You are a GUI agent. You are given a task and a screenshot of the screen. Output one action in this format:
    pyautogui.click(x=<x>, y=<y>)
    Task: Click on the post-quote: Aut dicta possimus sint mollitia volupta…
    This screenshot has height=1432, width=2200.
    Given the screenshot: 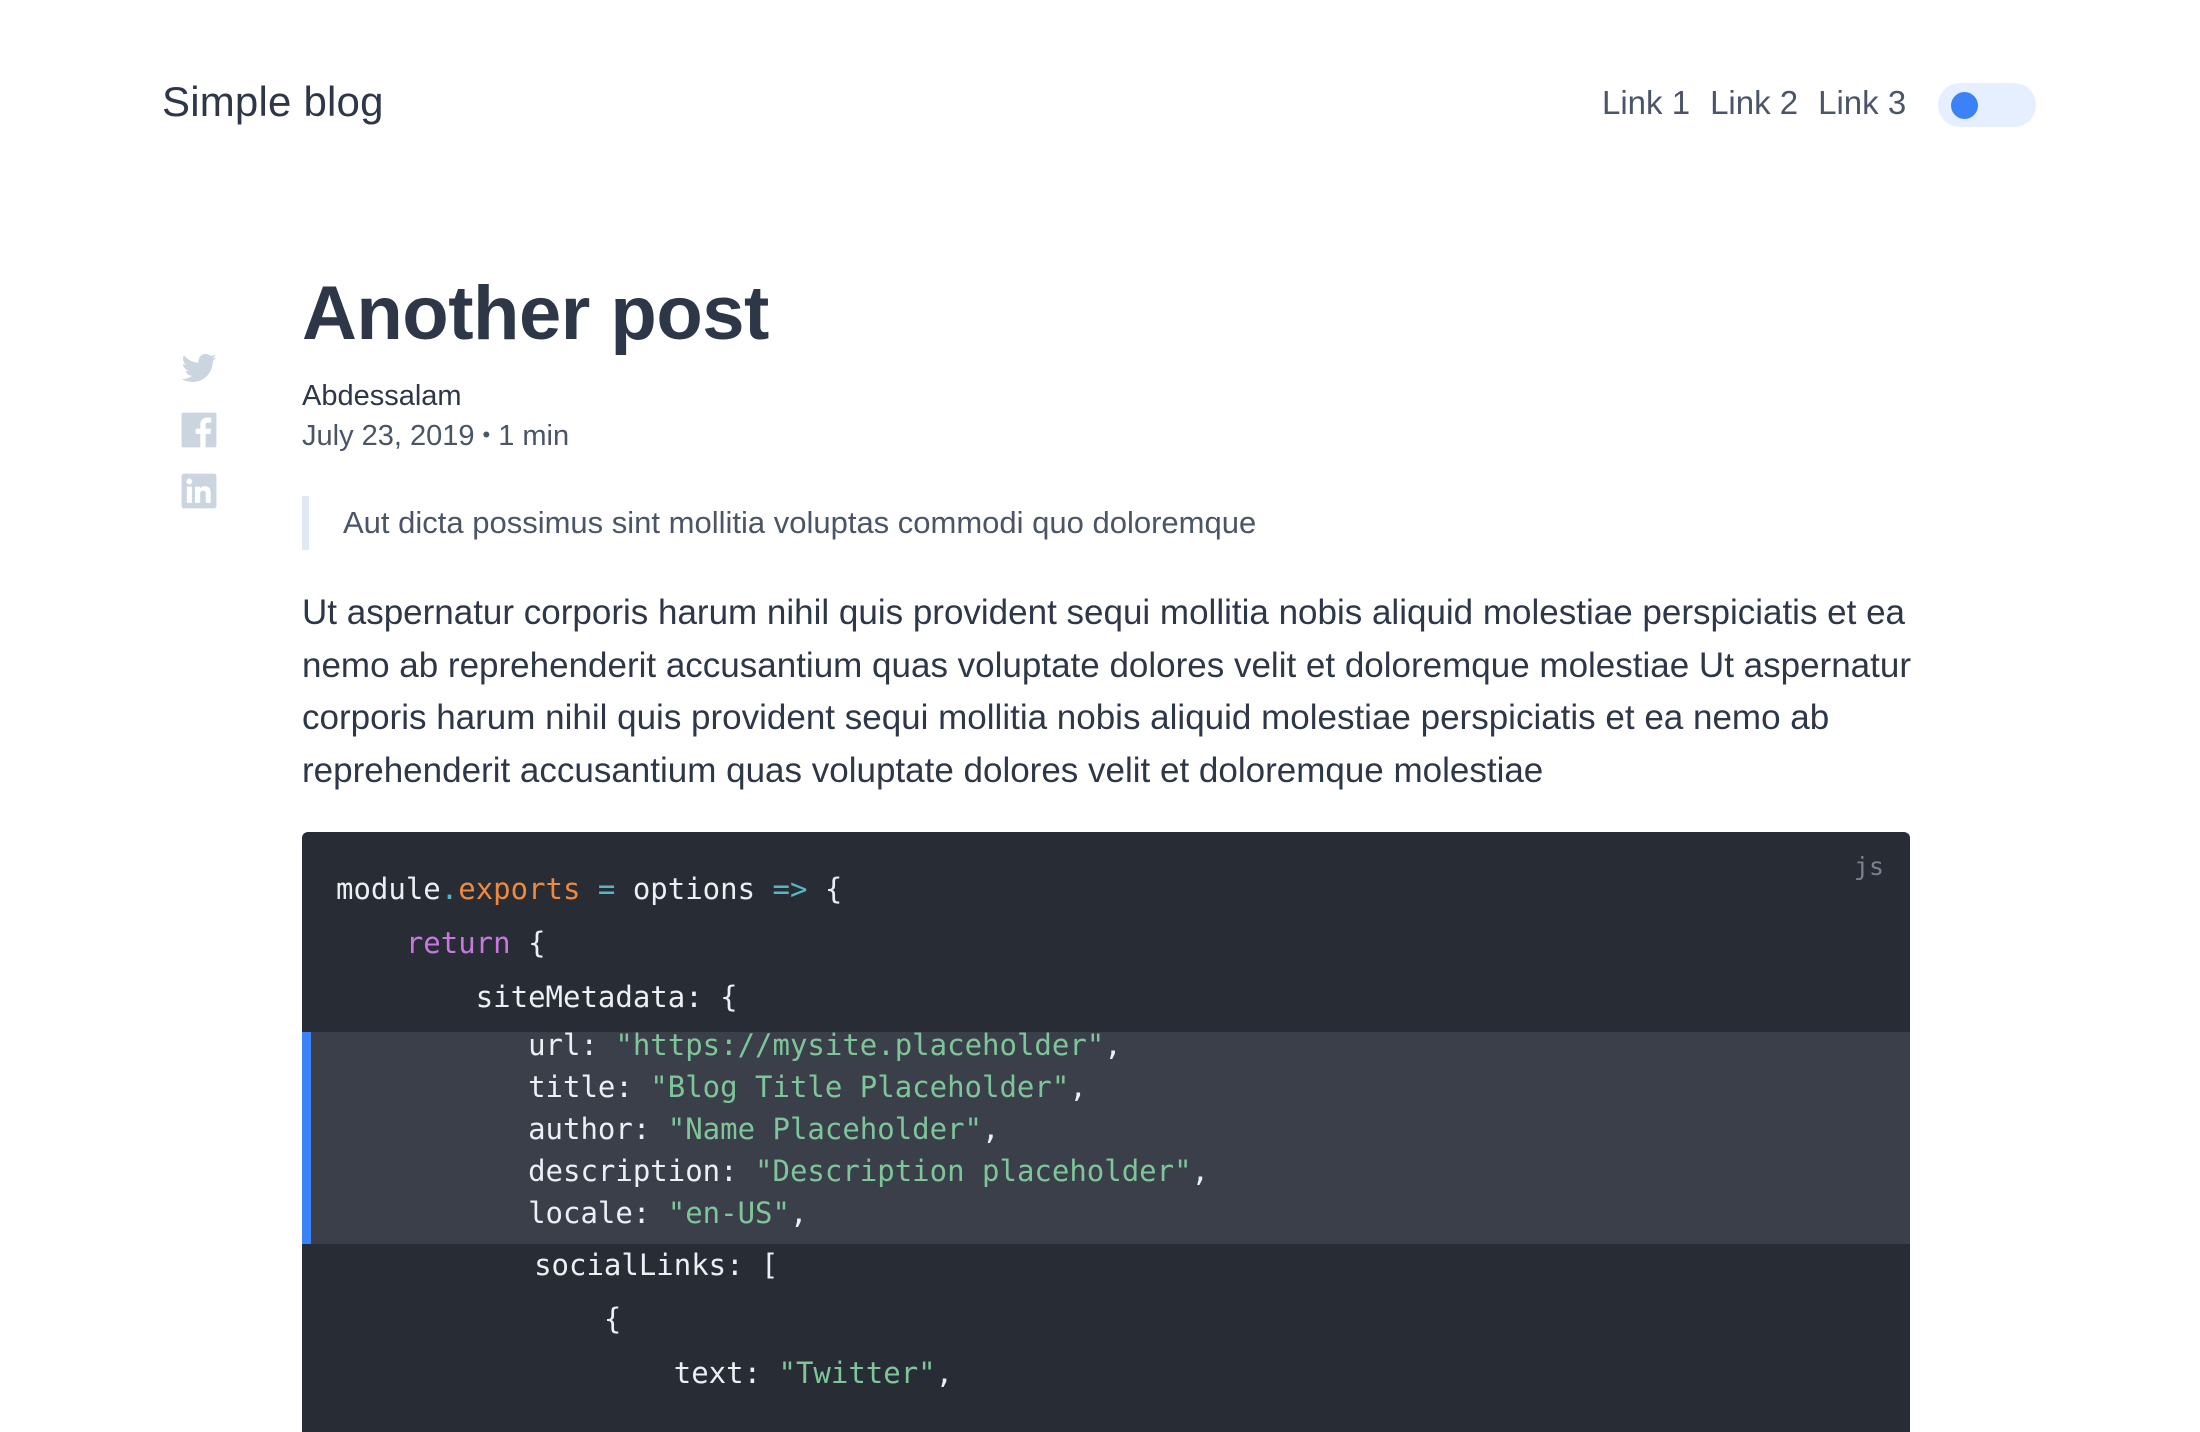 What is the action you would take?
    pyautogui.click(x=779, y=523)
    